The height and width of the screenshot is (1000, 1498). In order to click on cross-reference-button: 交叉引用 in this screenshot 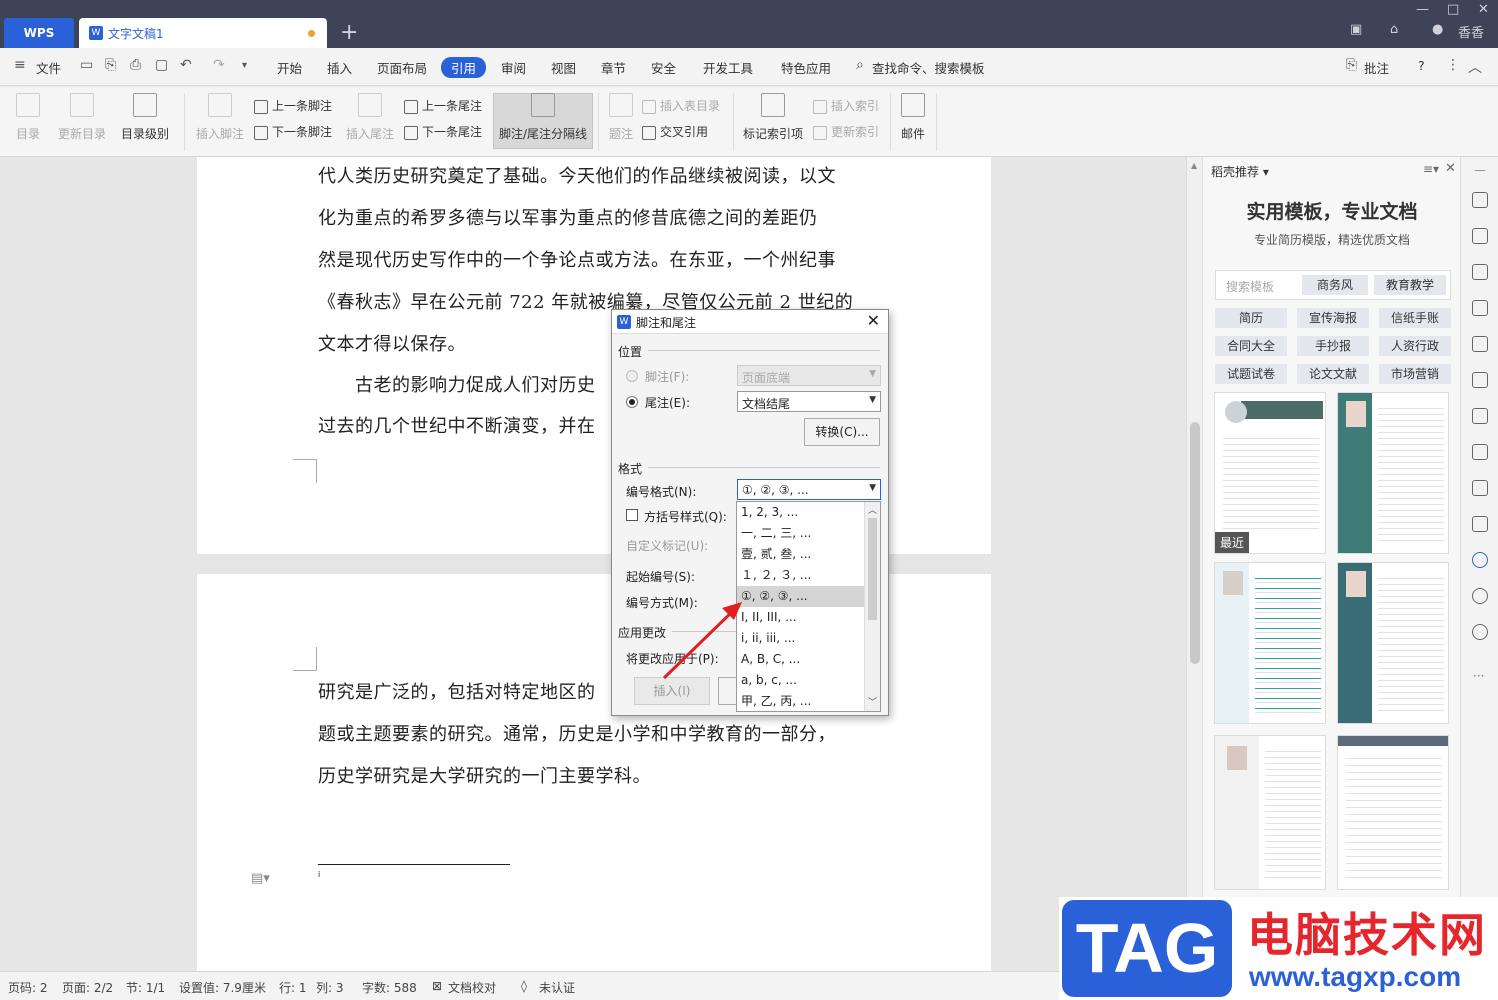, I will do `click(675, 131)`.